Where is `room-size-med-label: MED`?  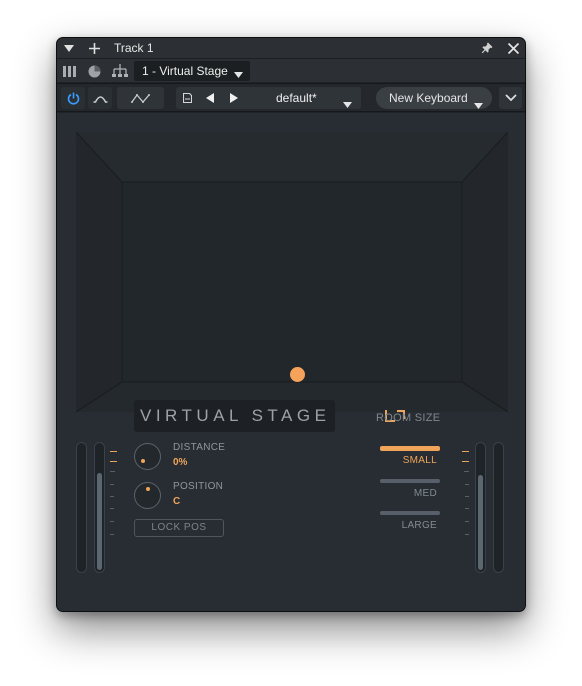 room-size-med-label: MED is located at coordinates (425, 493).